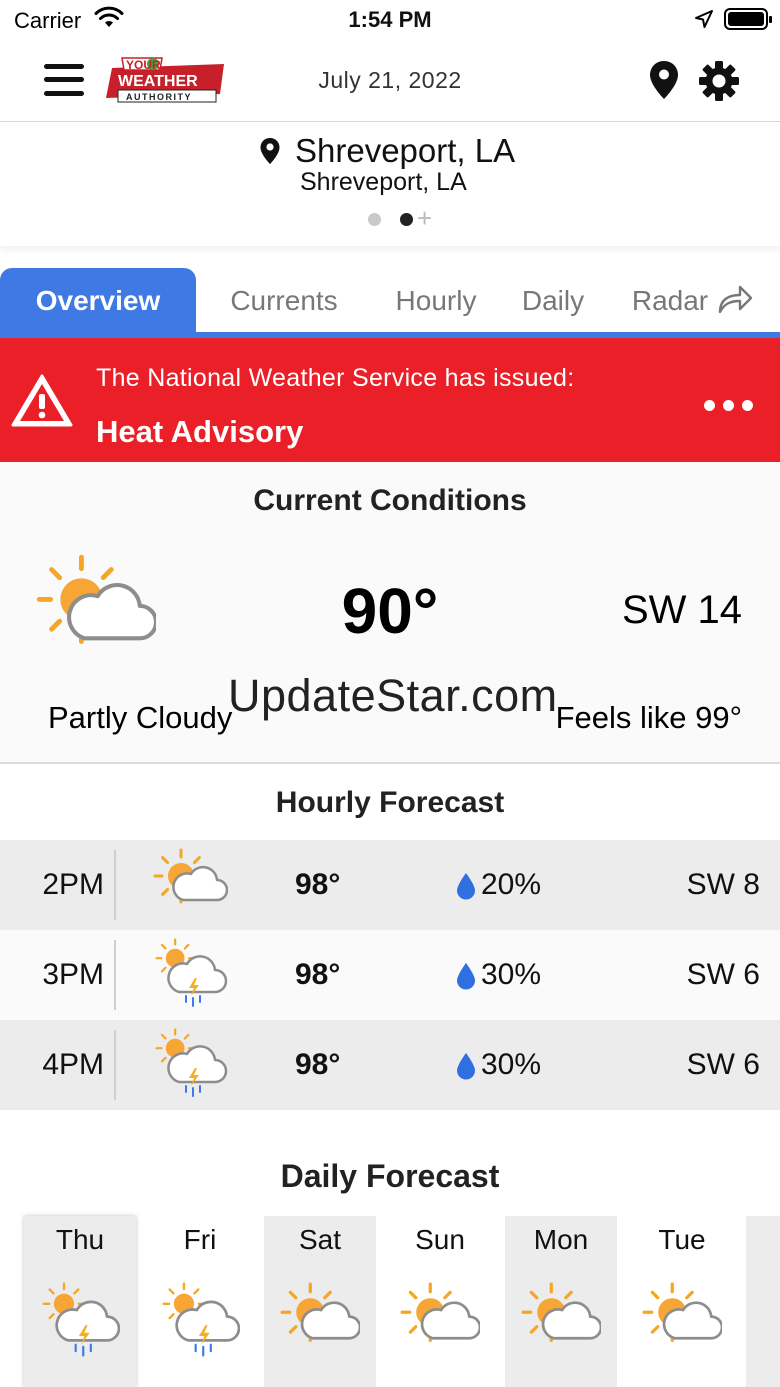 Image resolution: width=780 pixels, height=1387 pixels. What do you see at coordinates (383, 182) in the screenshot?
I see `location-subtitle: Shreveport, LA` at bounding box center [383, 182].